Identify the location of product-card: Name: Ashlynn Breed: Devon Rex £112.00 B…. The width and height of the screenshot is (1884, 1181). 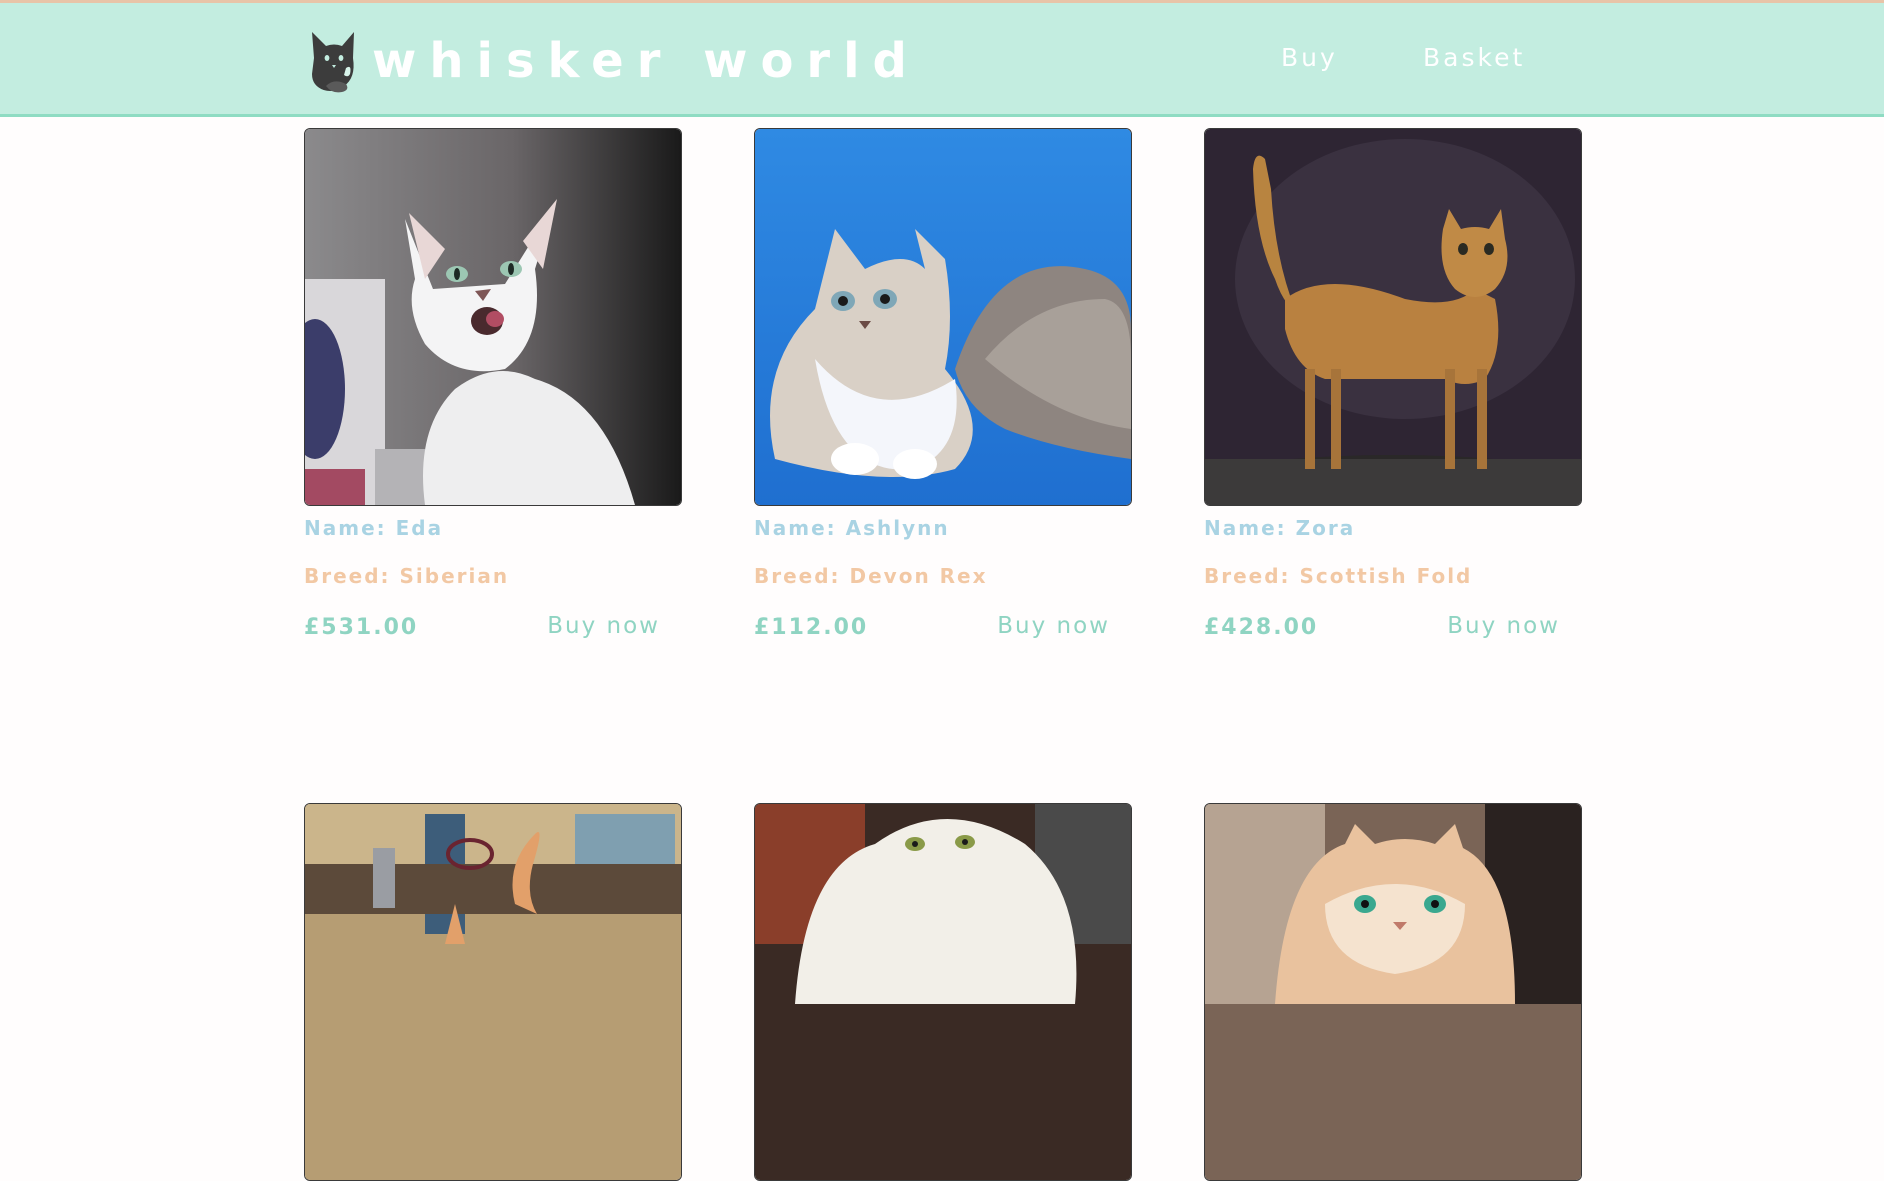
(943, 385).